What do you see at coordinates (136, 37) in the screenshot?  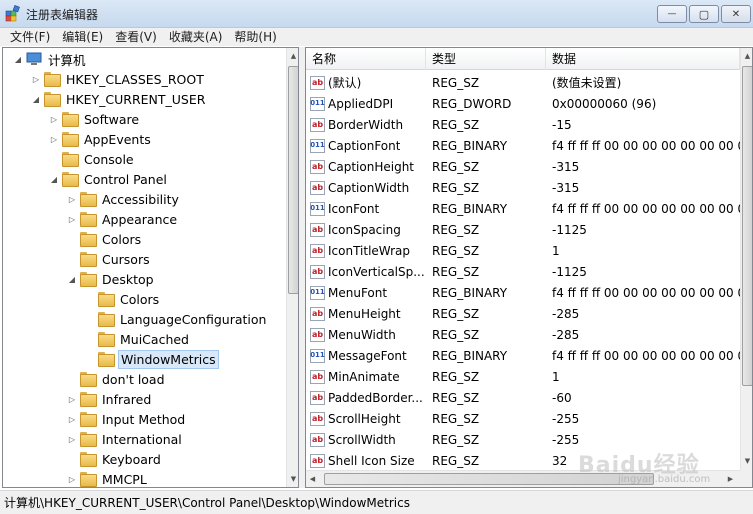 I see `menu-view: 查看(V)` at bounding box center [136, 37].